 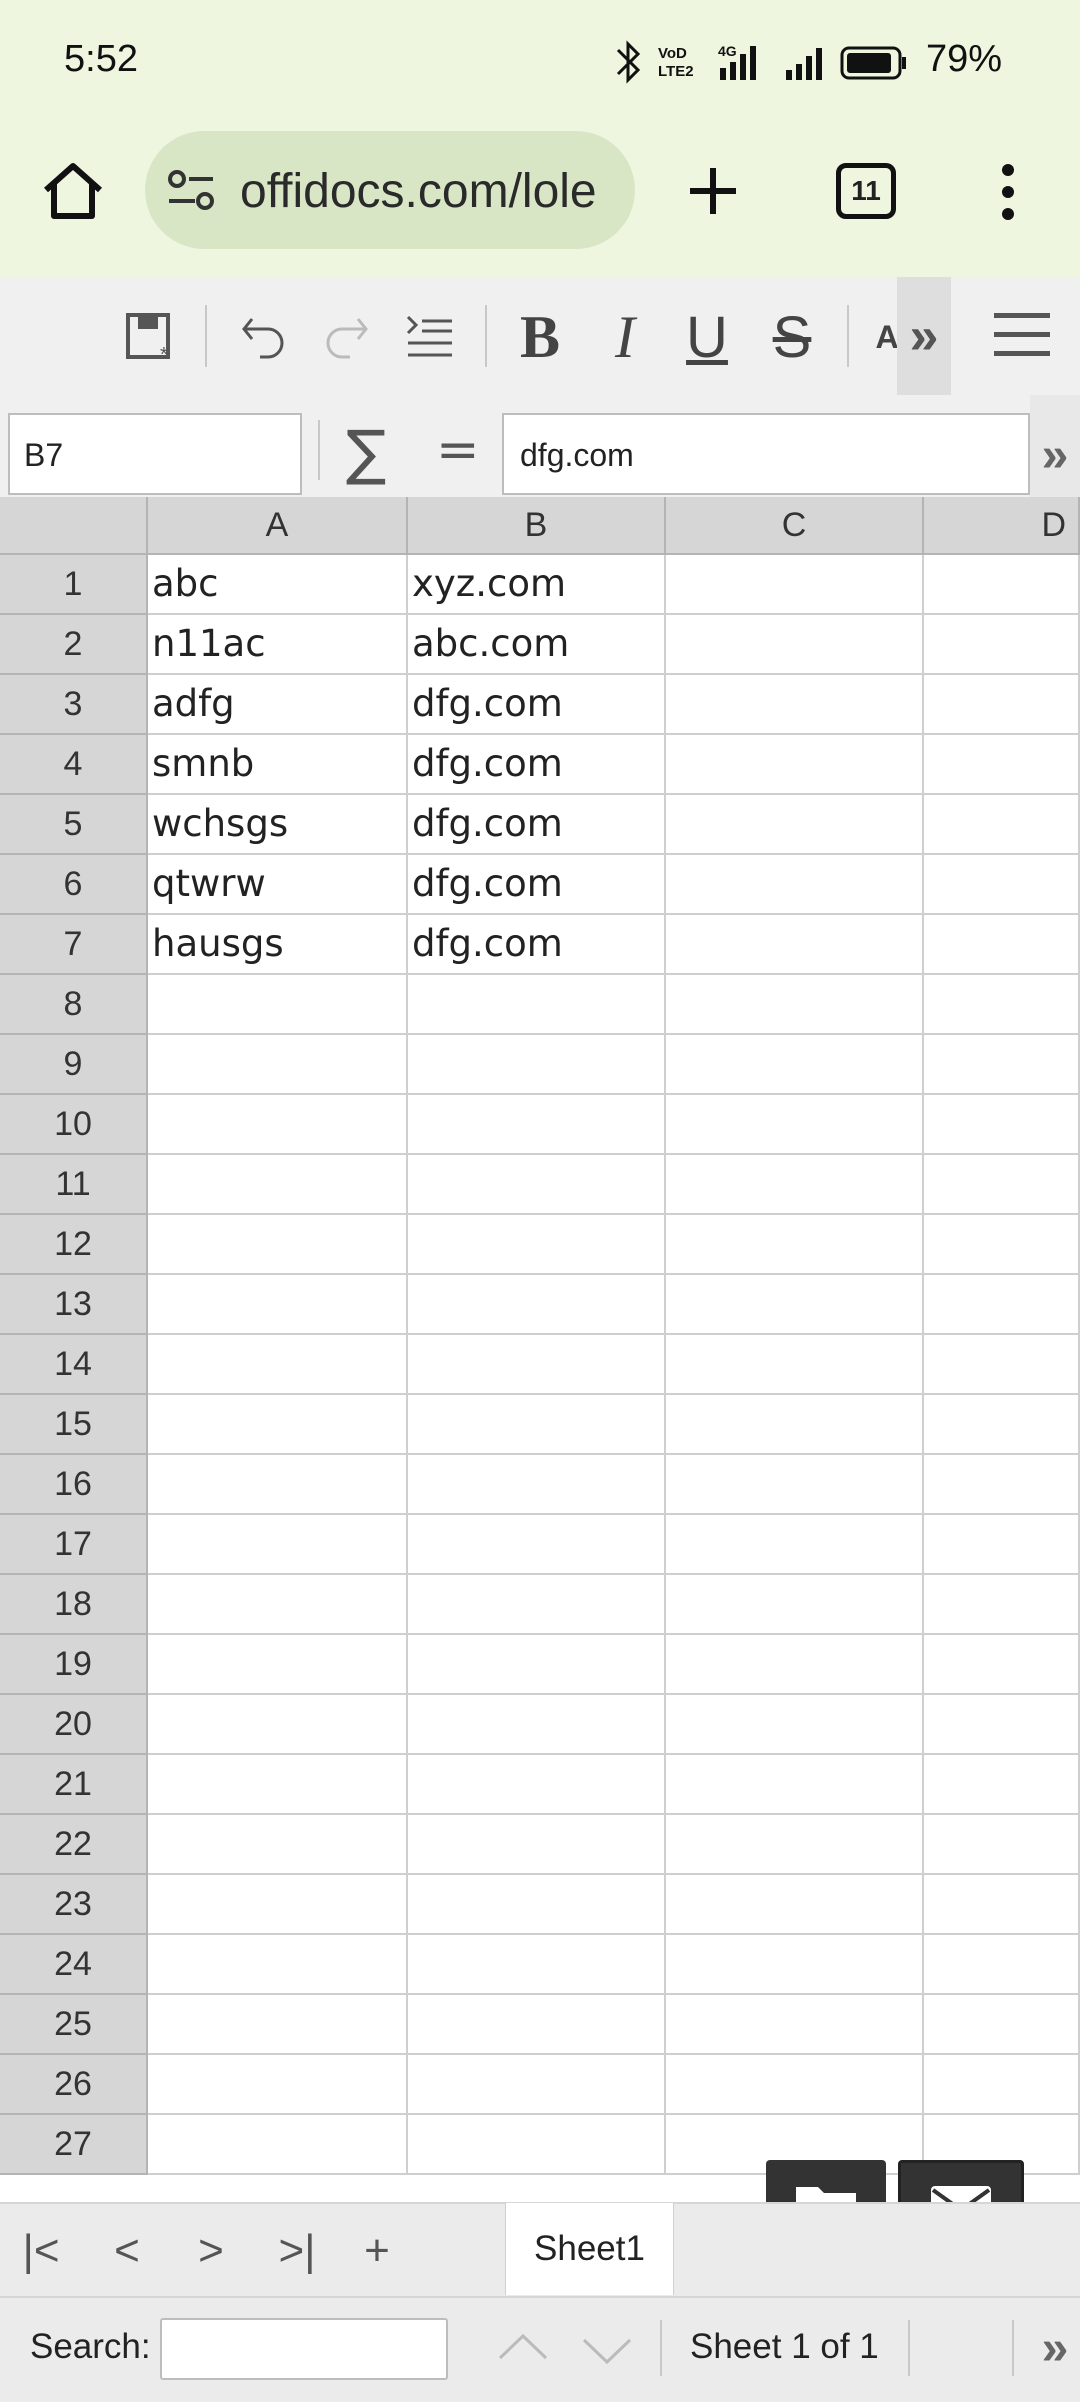 I want to click on new-tab-icon, so click(x=713, y=191).